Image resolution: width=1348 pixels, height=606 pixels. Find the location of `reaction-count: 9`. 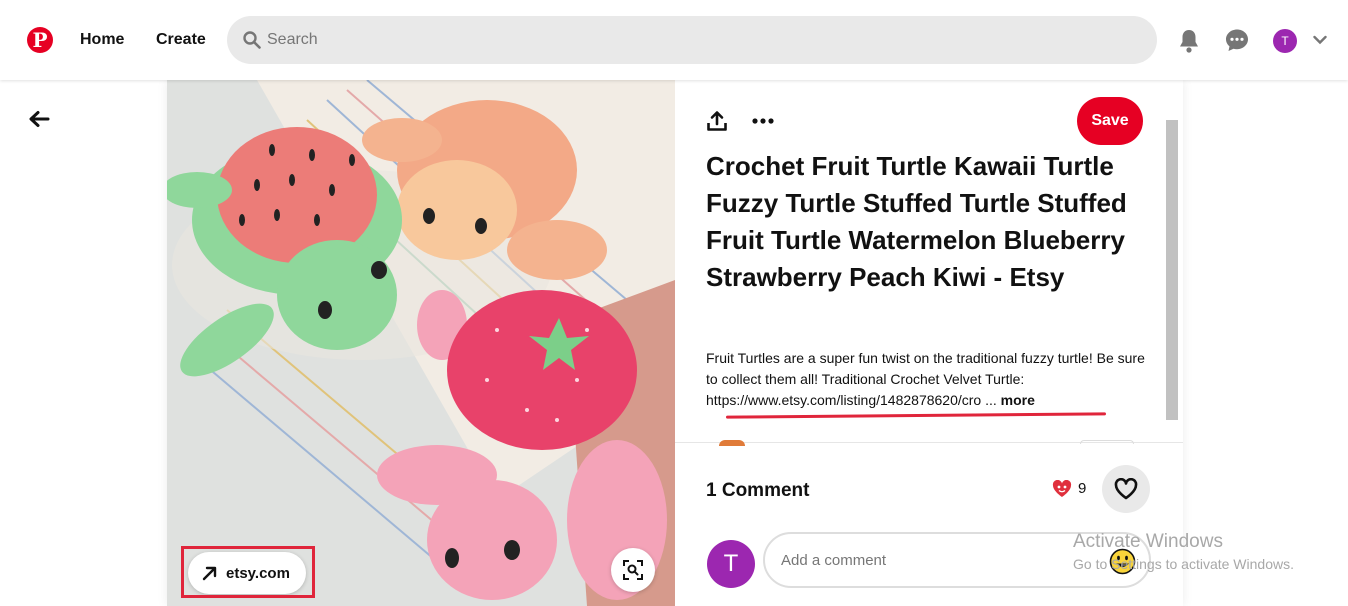

reaction-count: 9 is located at coordinates (1082, 488).